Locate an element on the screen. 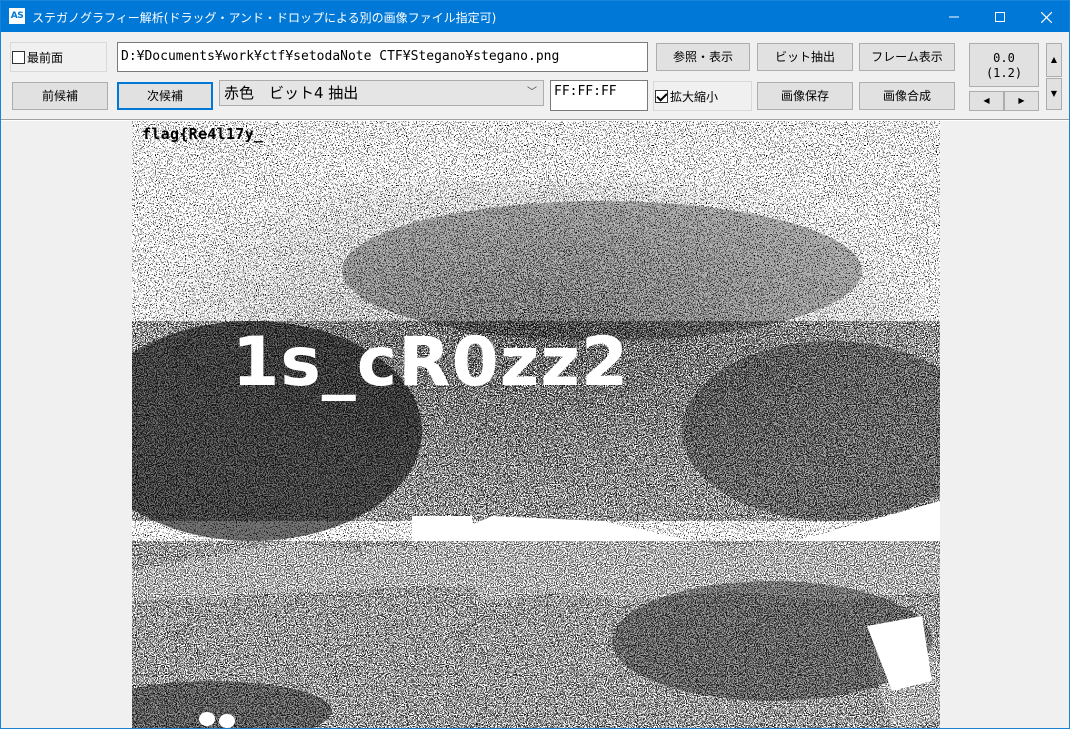  app-icon: AS is located at coordinates (17, 16).